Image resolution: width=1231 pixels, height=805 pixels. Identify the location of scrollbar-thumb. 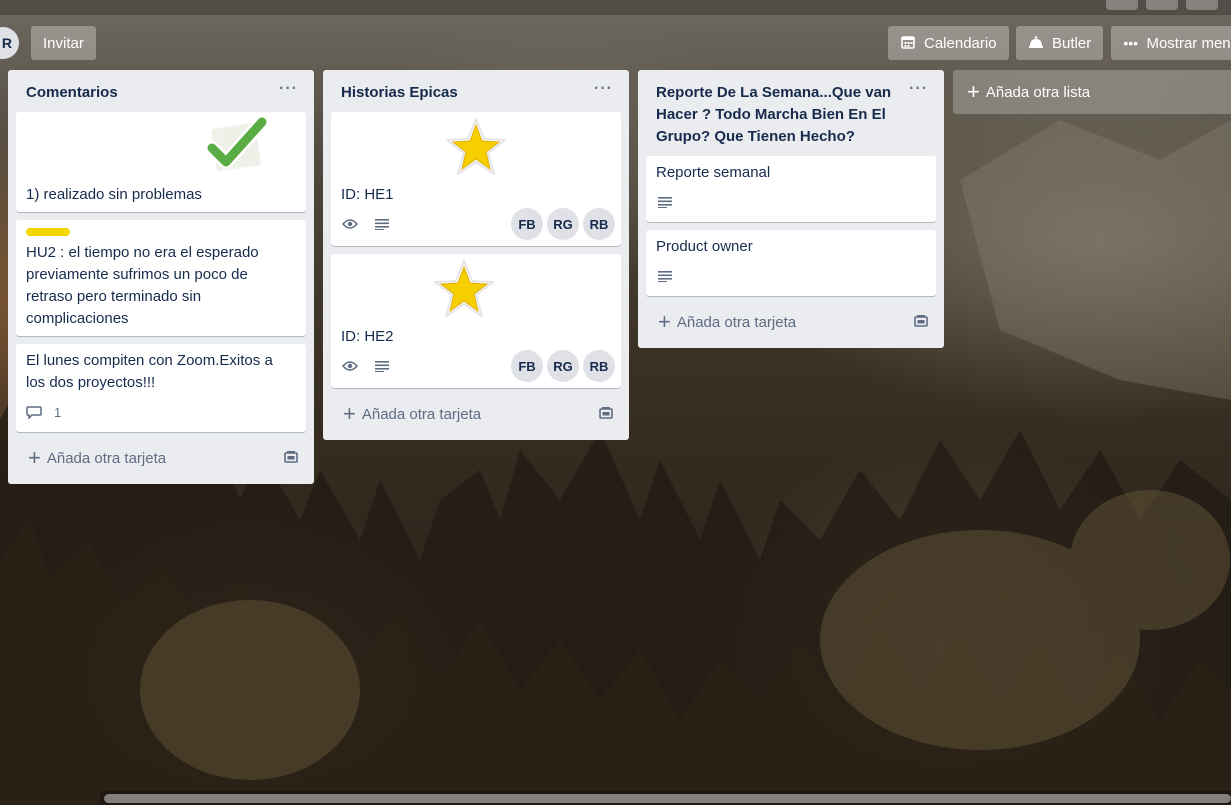
(667, 798).